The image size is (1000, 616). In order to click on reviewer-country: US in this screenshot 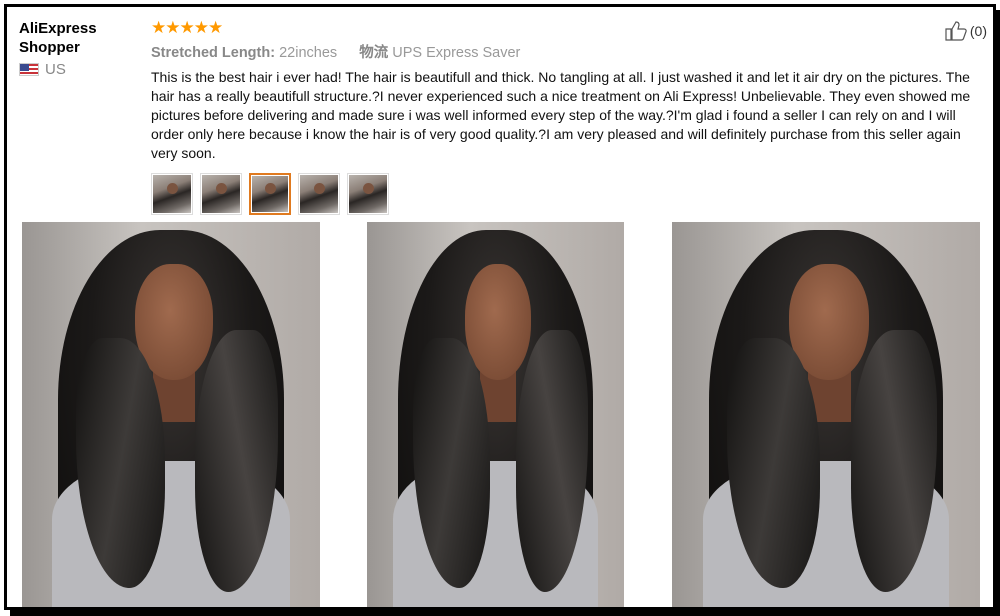, I will do `click(79, 69)`.